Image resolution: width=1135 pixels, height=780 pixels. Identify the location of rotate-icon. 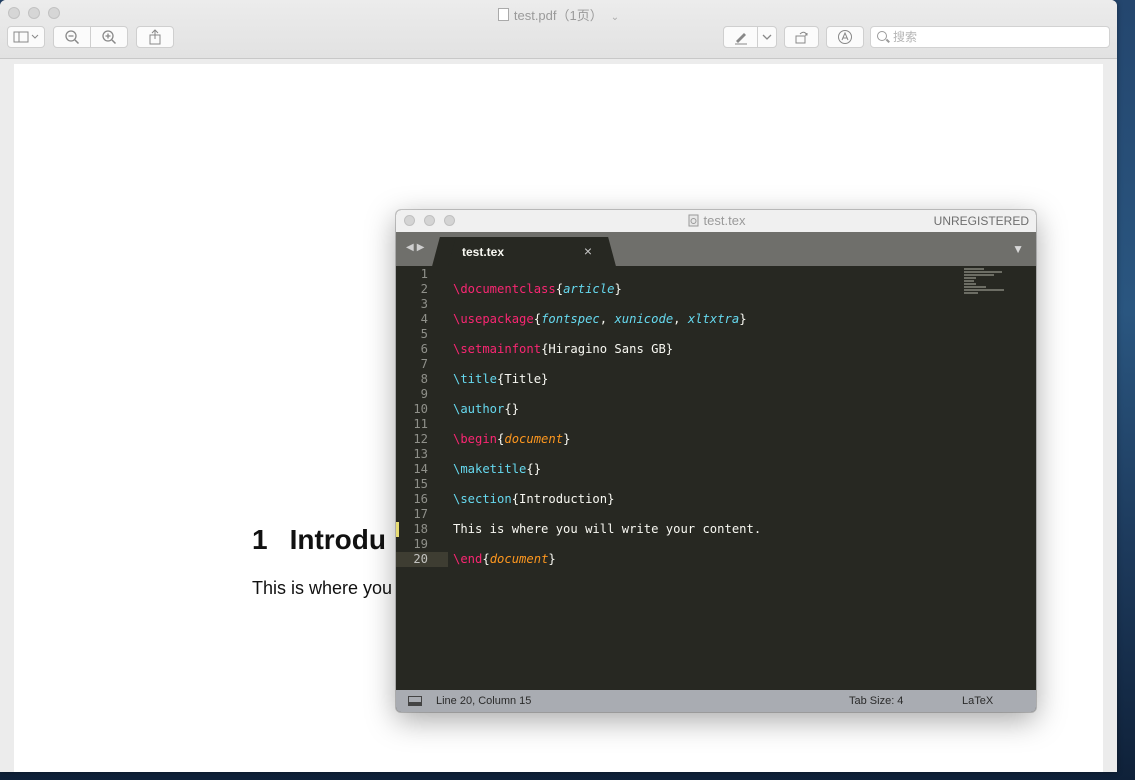
(801, 37).